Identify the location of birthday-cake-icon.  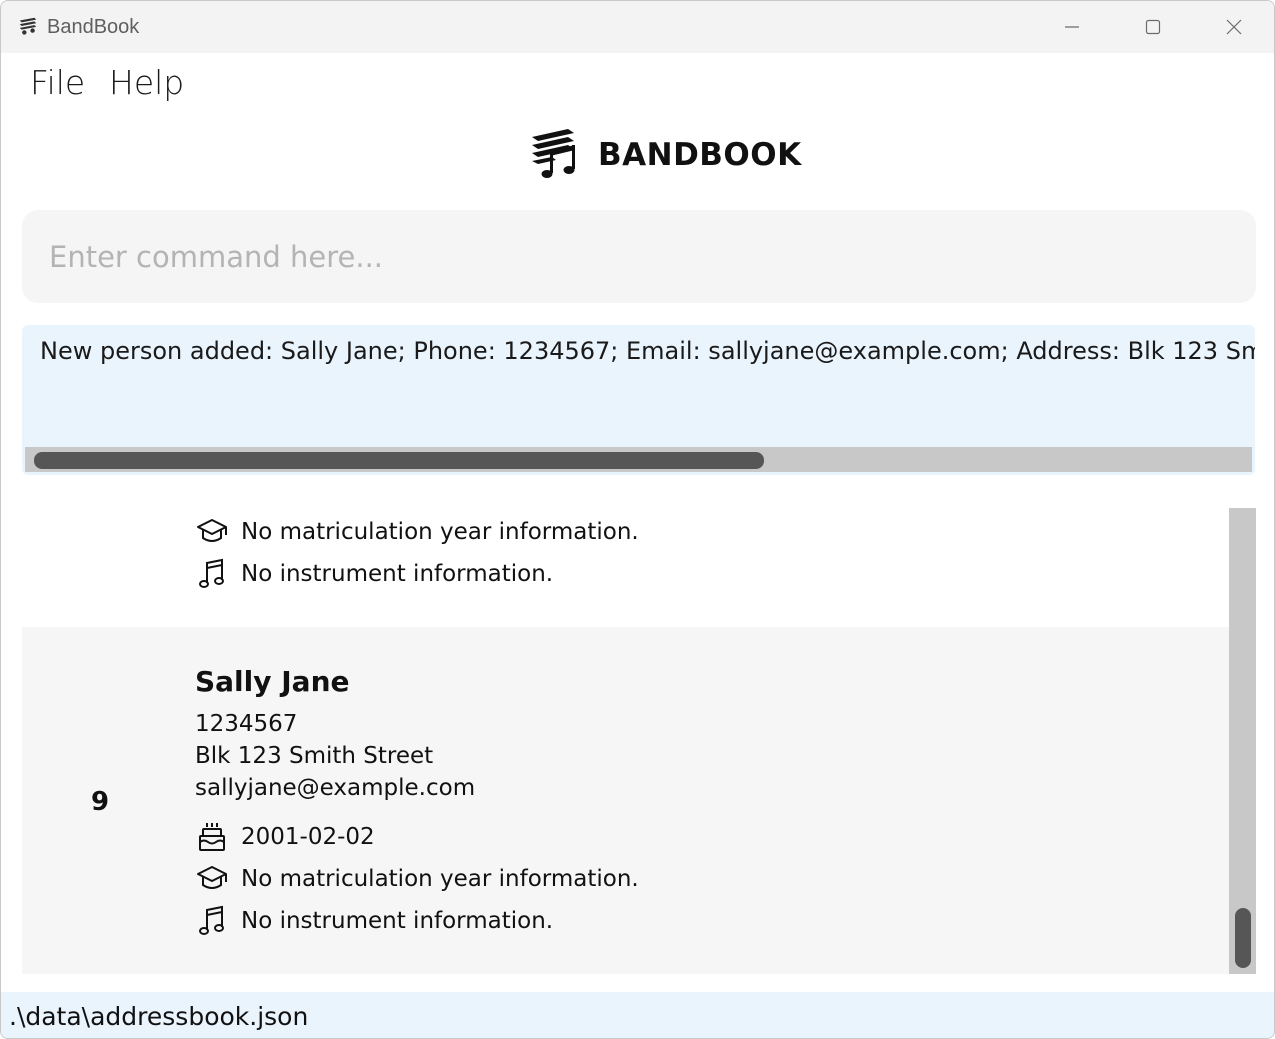
(212, 837).